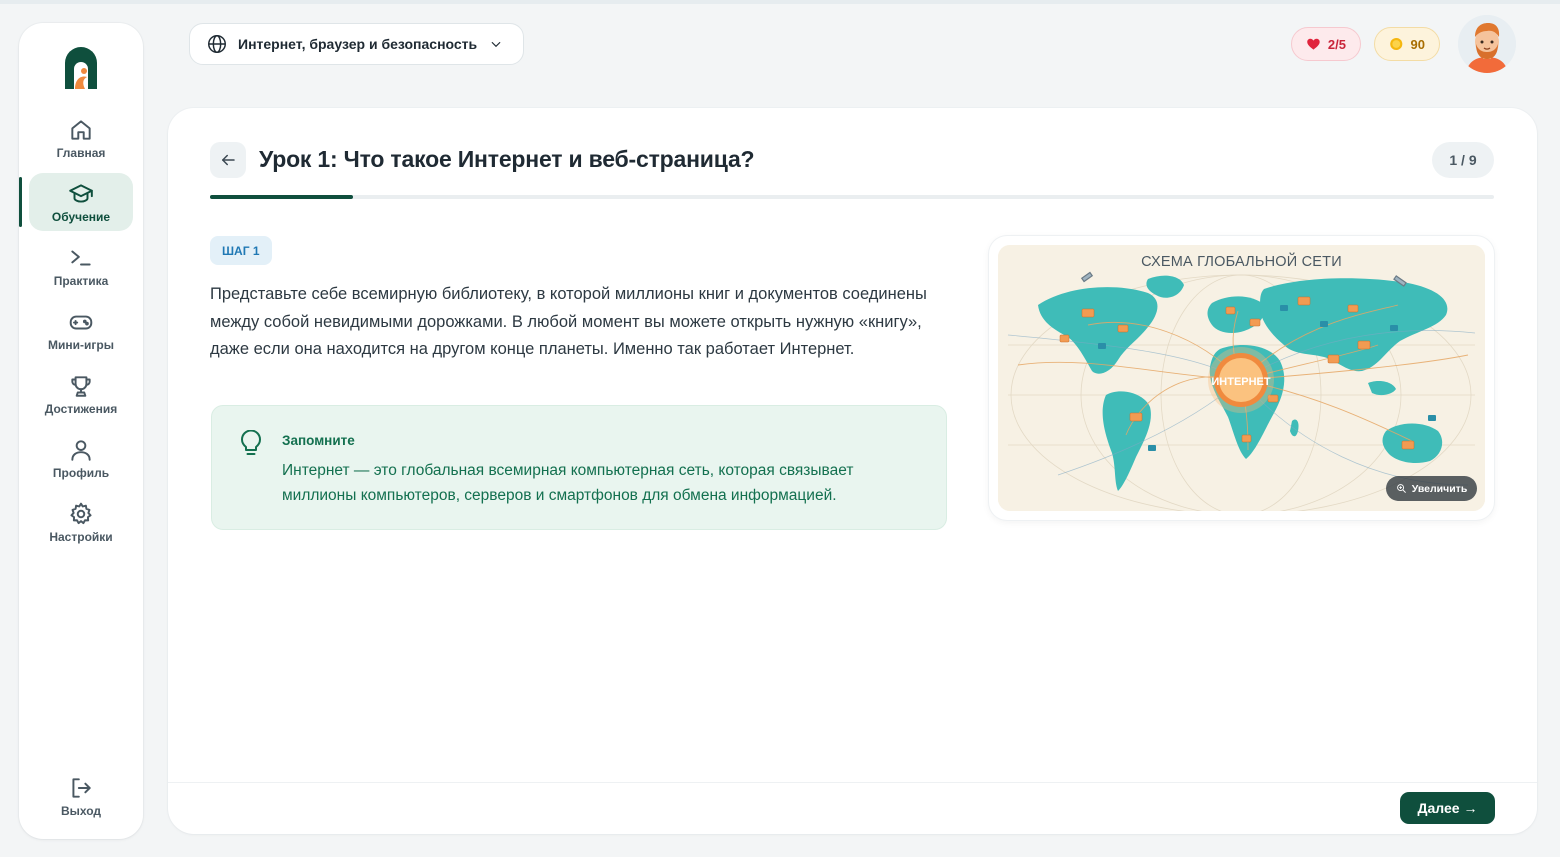 Image resolution: width=1560 pixels, height=857 pixels. What do you see at coordinates (81, 322) in the screenshot?
I see `gamepad-icon` at bounding box center [81, 322].